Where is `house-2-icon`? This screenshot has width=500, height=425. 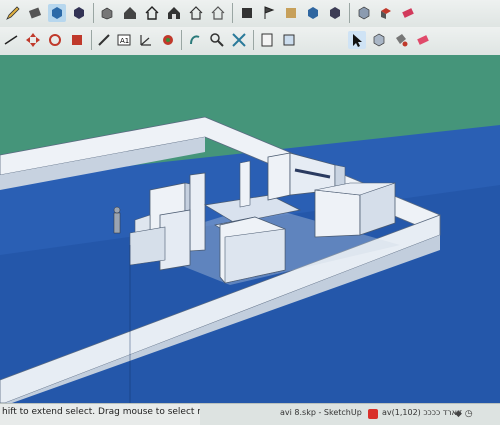 house-2-icon is located at coordinates (196, 13).